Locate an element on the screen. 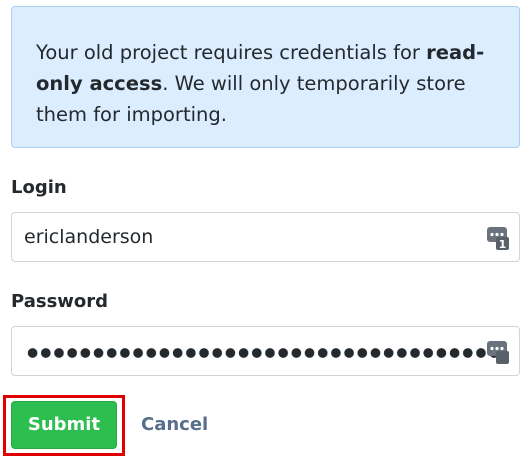 The image size is (529, 458). cancel-link: Cancel is located at coordinates (174, 424).